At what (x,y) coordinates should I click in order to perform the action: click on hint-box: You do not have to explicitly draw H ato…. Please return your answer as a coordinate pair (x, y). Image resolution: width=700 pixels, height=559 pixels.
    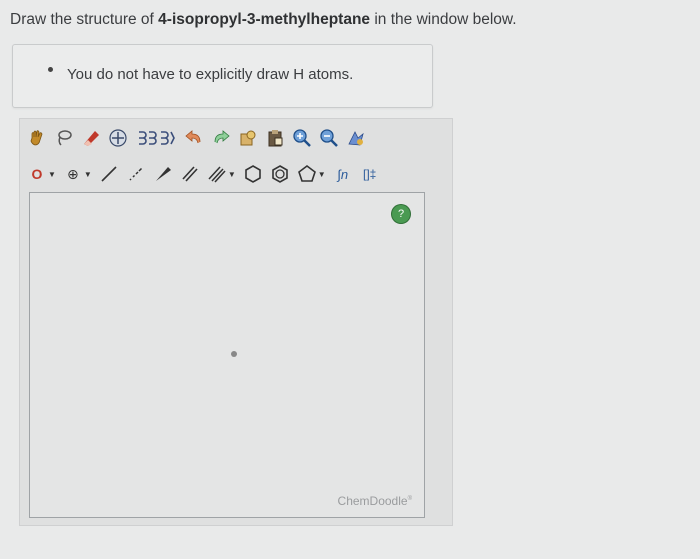
    Looking at the image, I should click on (222, 76).